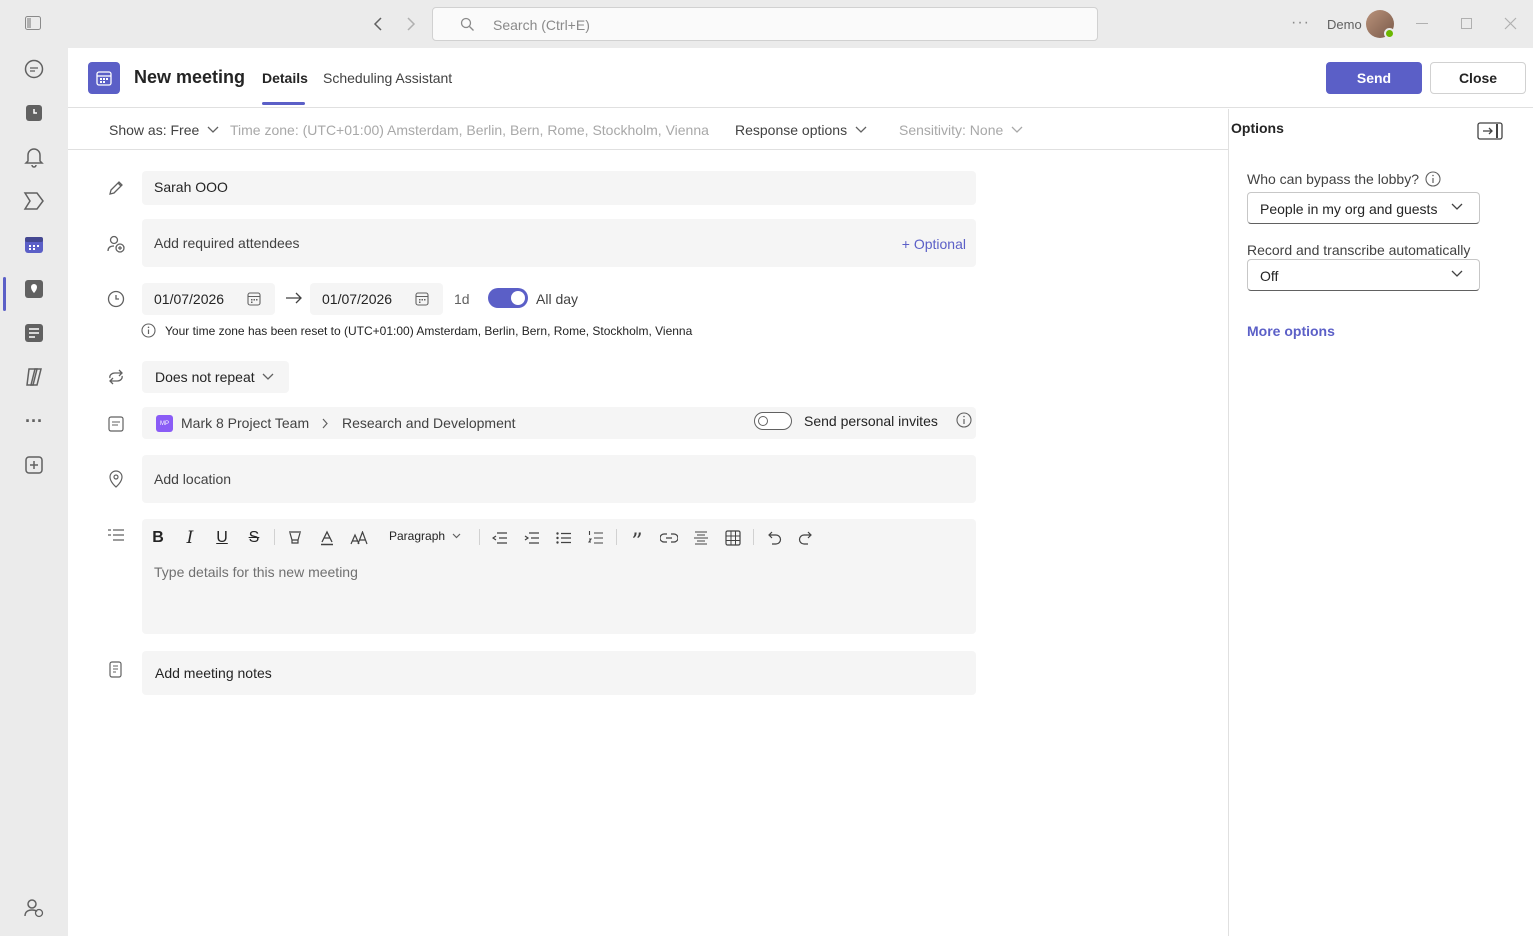 This screenshot has height=936, width=1533. I want to click on meeting-notes-icon, so click(116, 670).